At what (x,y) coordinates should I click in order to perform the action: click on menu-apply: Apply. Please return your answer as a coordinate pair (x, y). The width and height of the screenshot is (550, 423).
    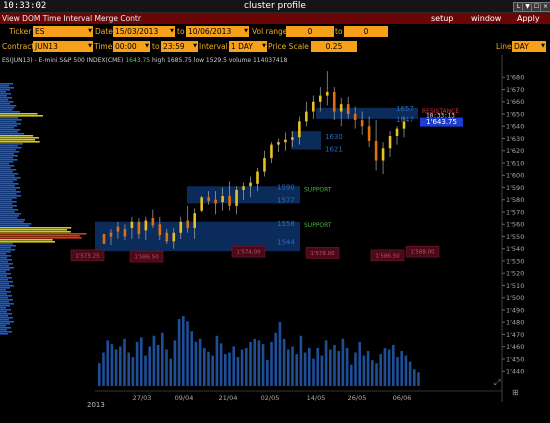
    Looking at the image, I should click on (528, 18).